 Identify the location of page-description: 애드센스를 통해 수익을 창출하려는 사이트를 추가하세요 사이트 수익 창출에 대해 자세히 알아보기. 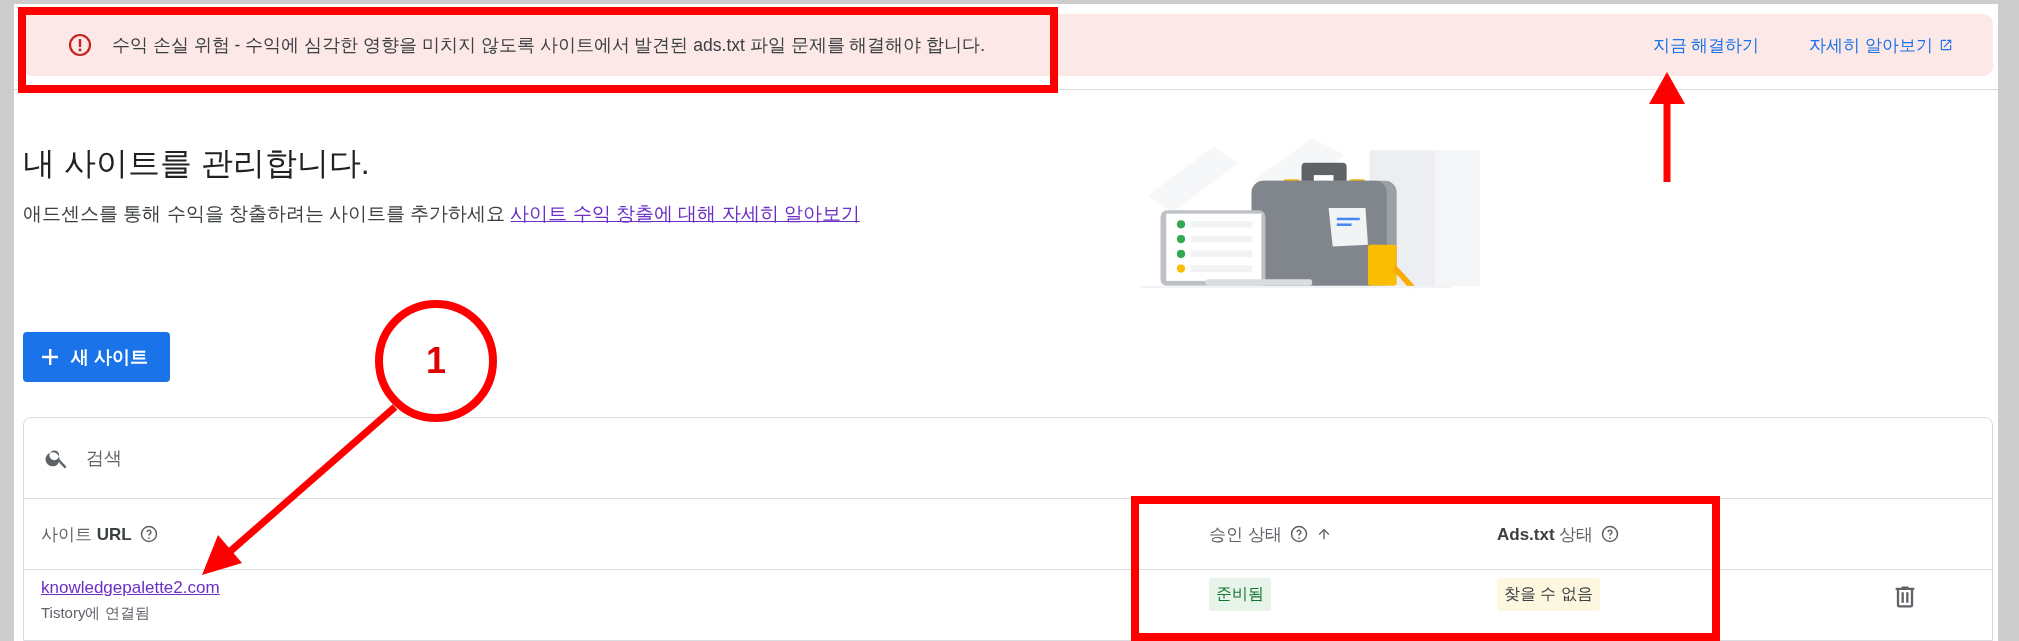
(442, 214).